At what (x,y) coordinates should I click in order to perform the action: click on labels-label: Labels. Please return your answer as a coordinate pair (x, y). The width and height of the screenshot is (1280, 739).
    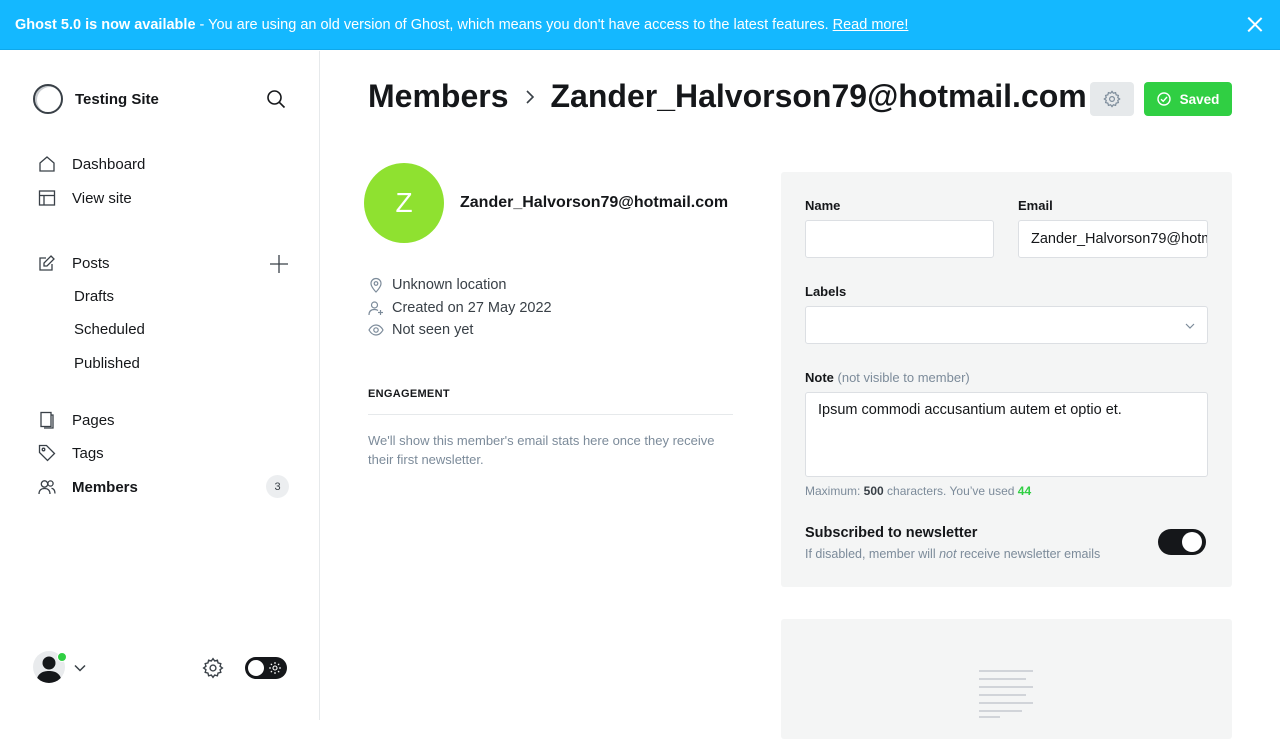
    Looking at the image, I should click on (826, 291).